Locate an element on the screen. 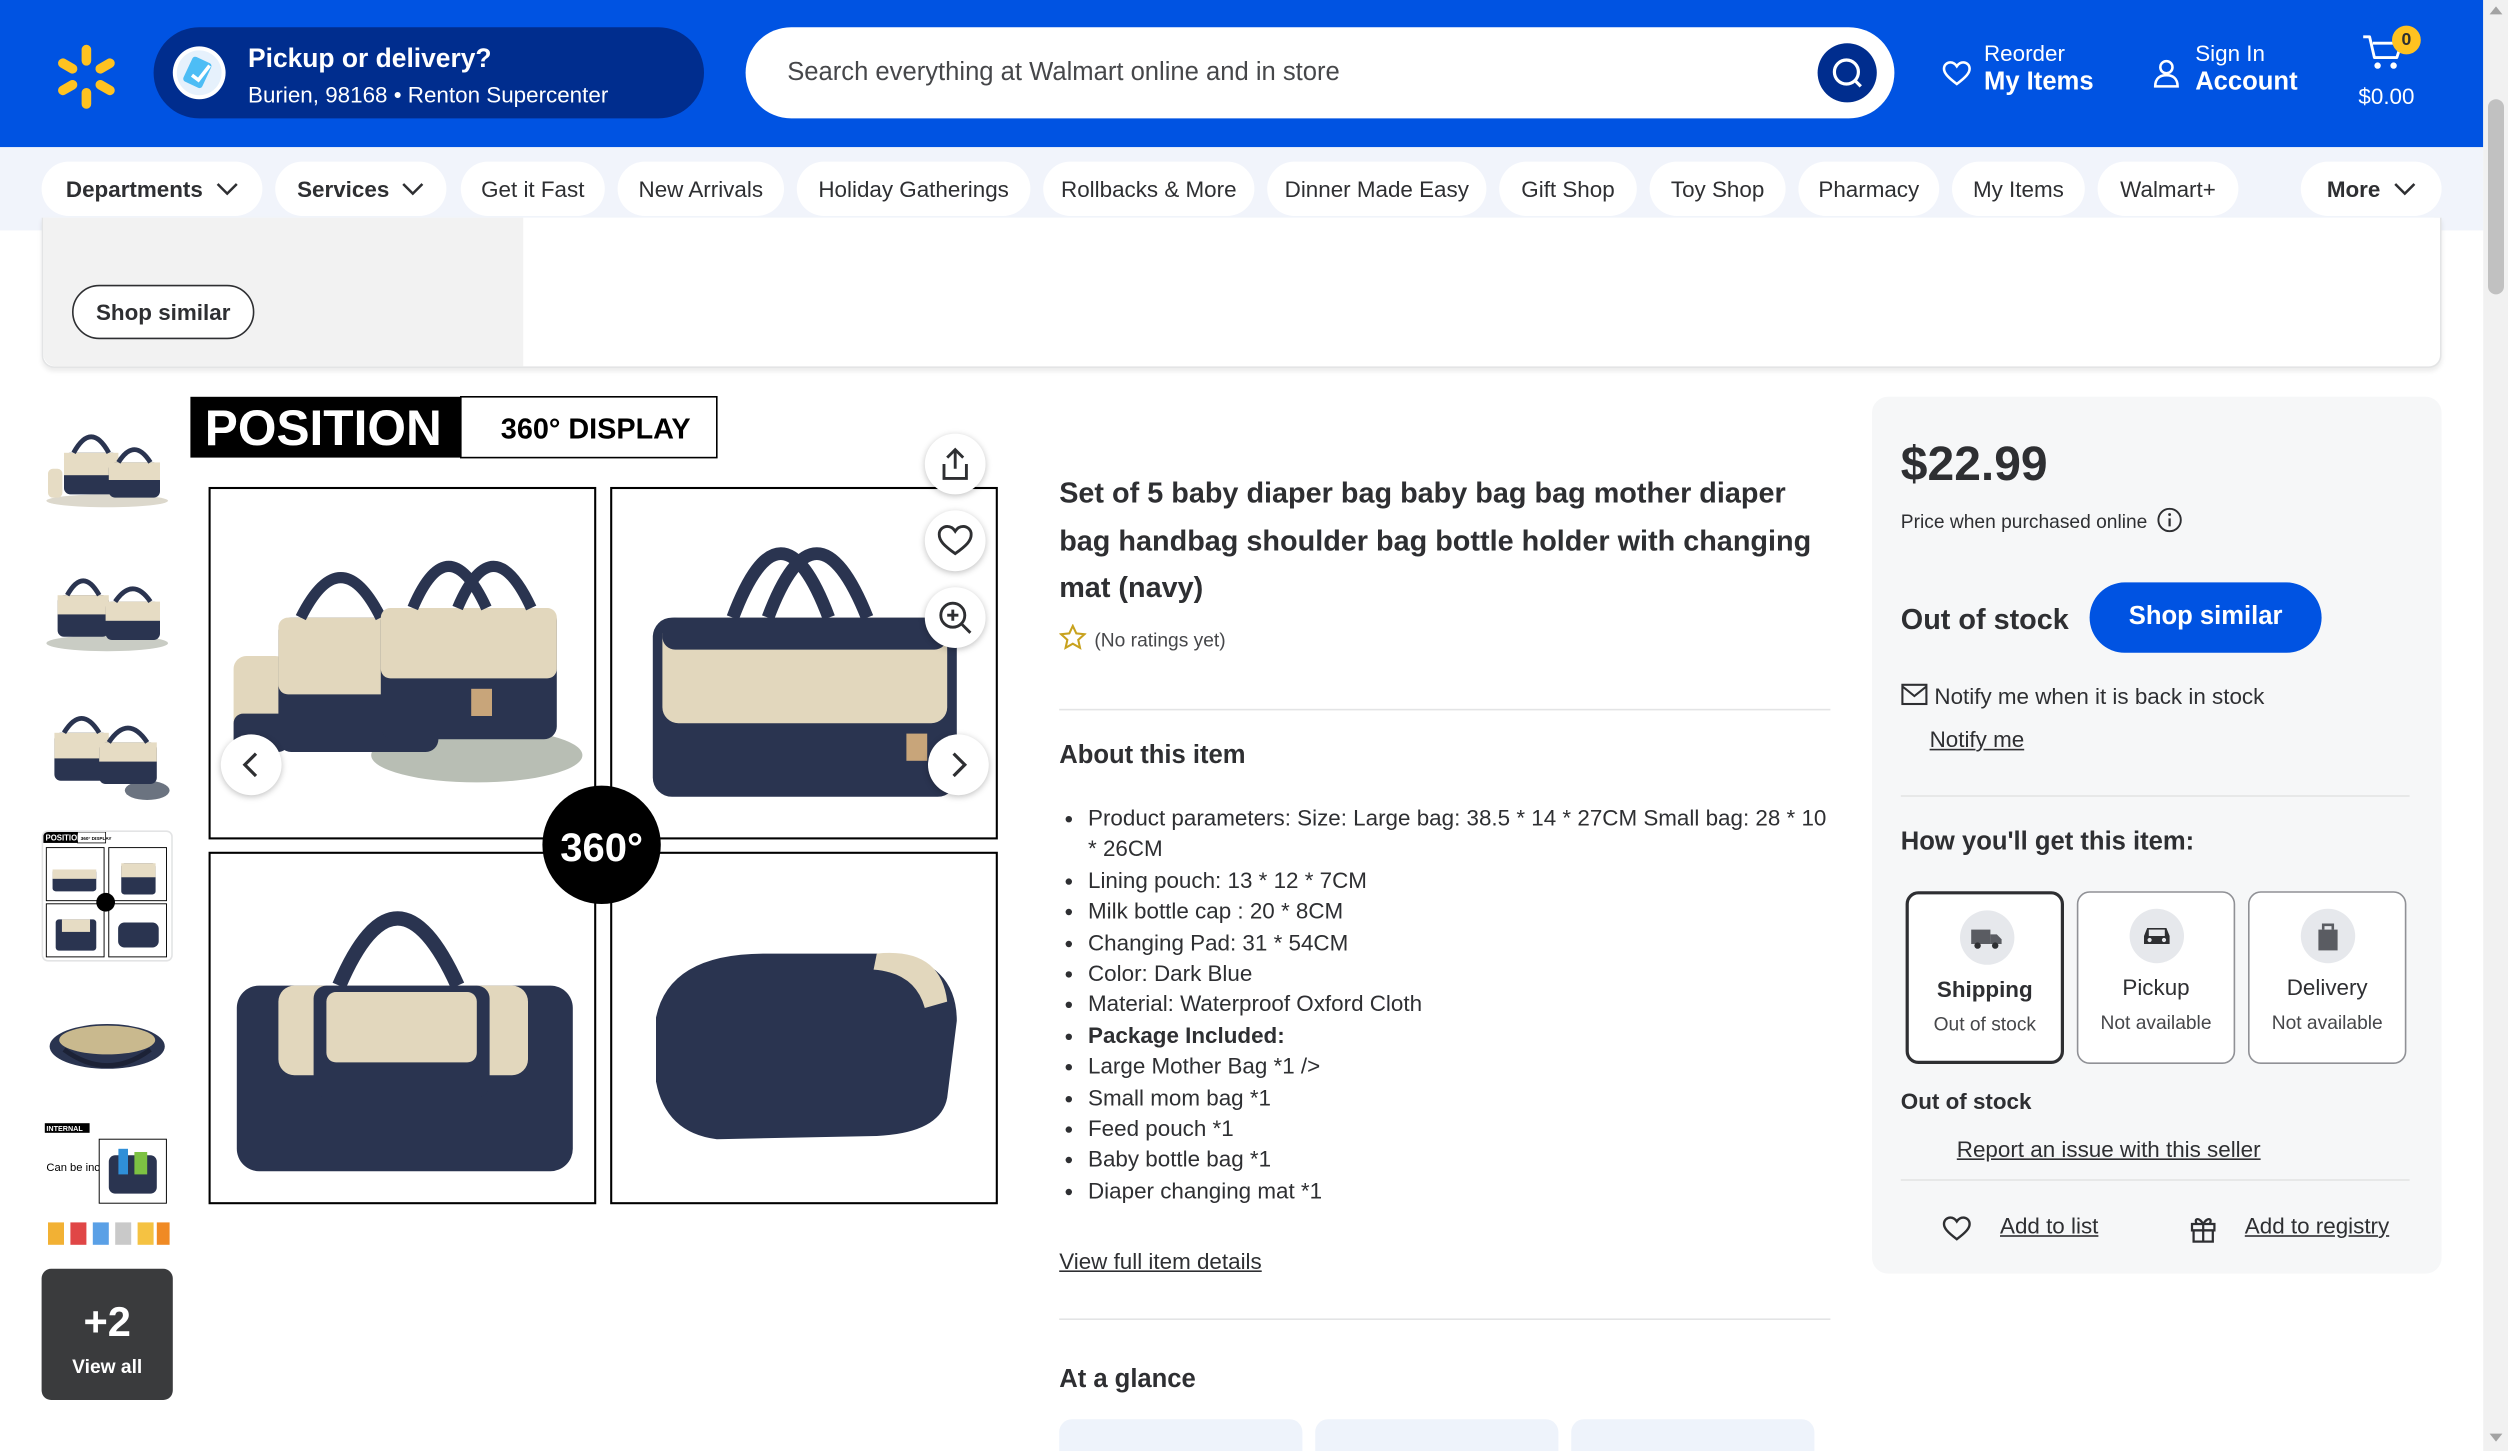 The width and height of the screenshot is (2508, 1451). envelope-icon is located at coordinates (1914, 694).